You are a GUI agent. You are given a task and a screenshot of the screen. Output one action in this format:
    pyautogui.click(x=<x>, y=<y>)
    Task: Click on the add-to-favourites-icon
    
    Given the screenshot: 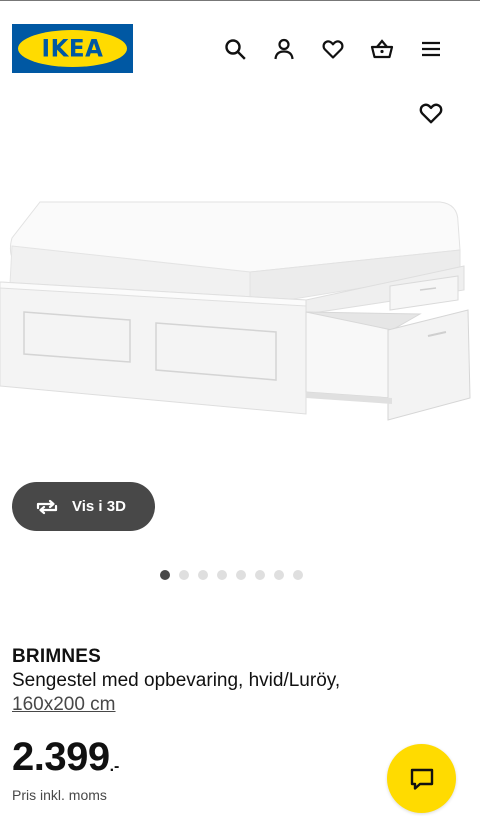 What is the action you would take?
    pyautogui.click(x=431, y=113)
    